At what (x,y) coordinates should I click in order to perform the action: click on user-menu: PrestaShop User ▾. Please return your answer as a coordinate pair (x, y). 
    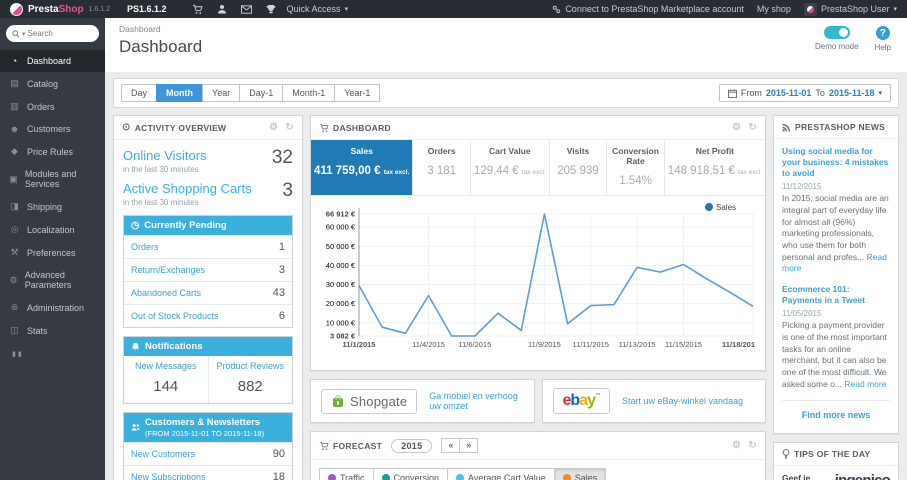
    Looking at the image, I should click on (850, 9).